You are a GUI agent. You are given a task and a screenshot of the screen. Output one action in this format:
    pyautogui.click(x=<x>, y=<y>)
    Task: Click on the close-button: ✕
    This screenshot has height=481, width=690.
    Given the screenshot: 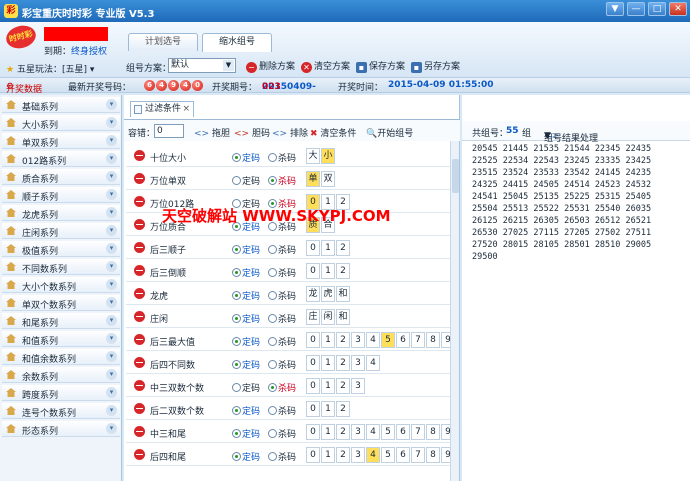 What is the action you would take?
    pyautogui.click(x=678, y=9)
    